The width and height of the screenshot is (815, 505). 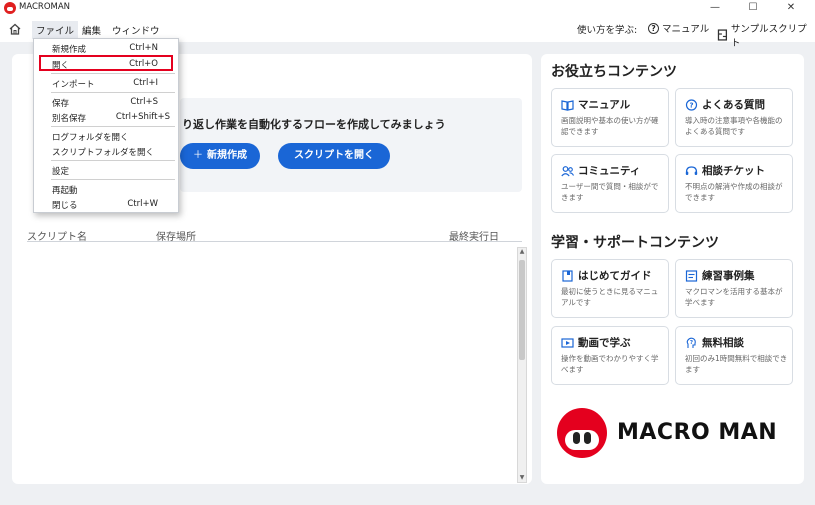 I want to click on sample-script-label: サンプルスクリプト, so click(x=768, y=36).